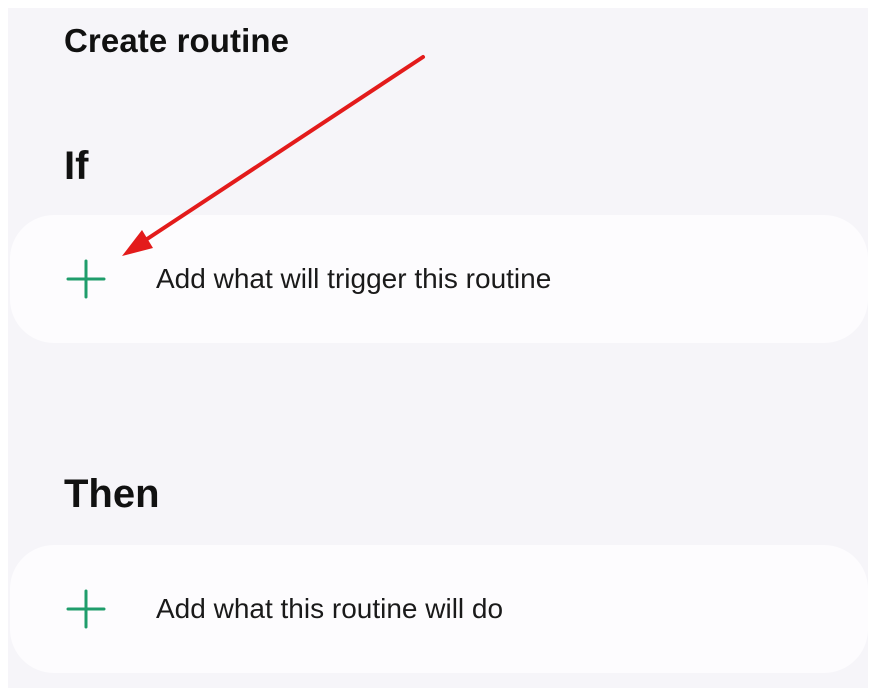  What do you see at coordinates (330, 608) in the screenshot?
I see `add-action-label: Add what this routine will do` at bounding box center [330, 608].